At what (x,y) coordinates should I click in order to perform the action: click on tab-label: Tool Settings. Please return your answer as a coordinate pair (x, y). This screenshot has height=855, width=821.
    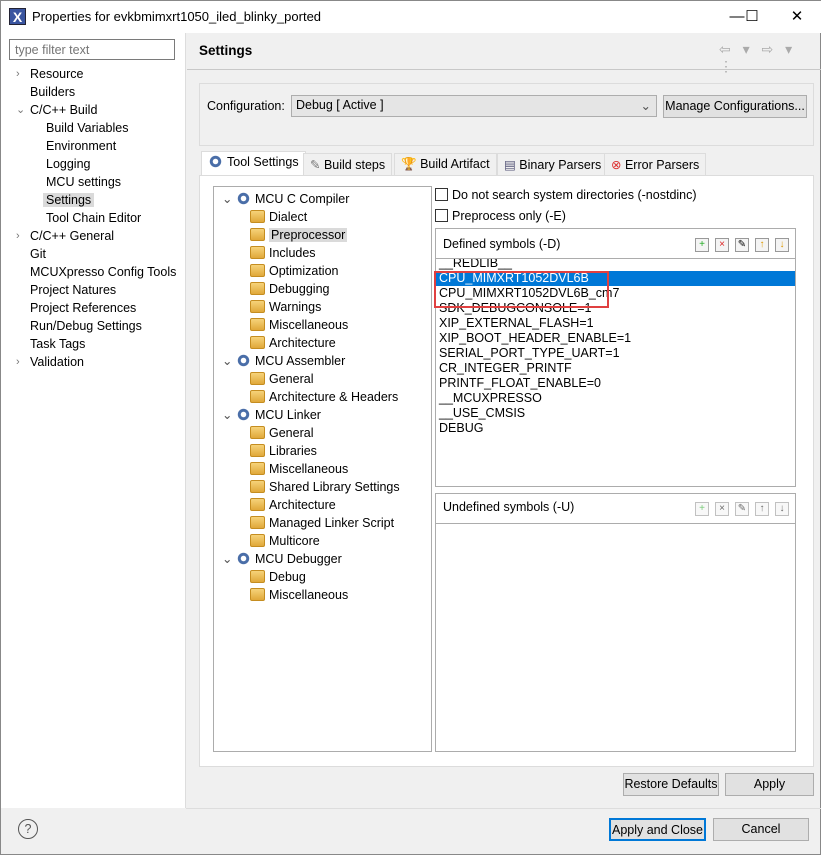
    Looking at the image, I should click on (263, 162).